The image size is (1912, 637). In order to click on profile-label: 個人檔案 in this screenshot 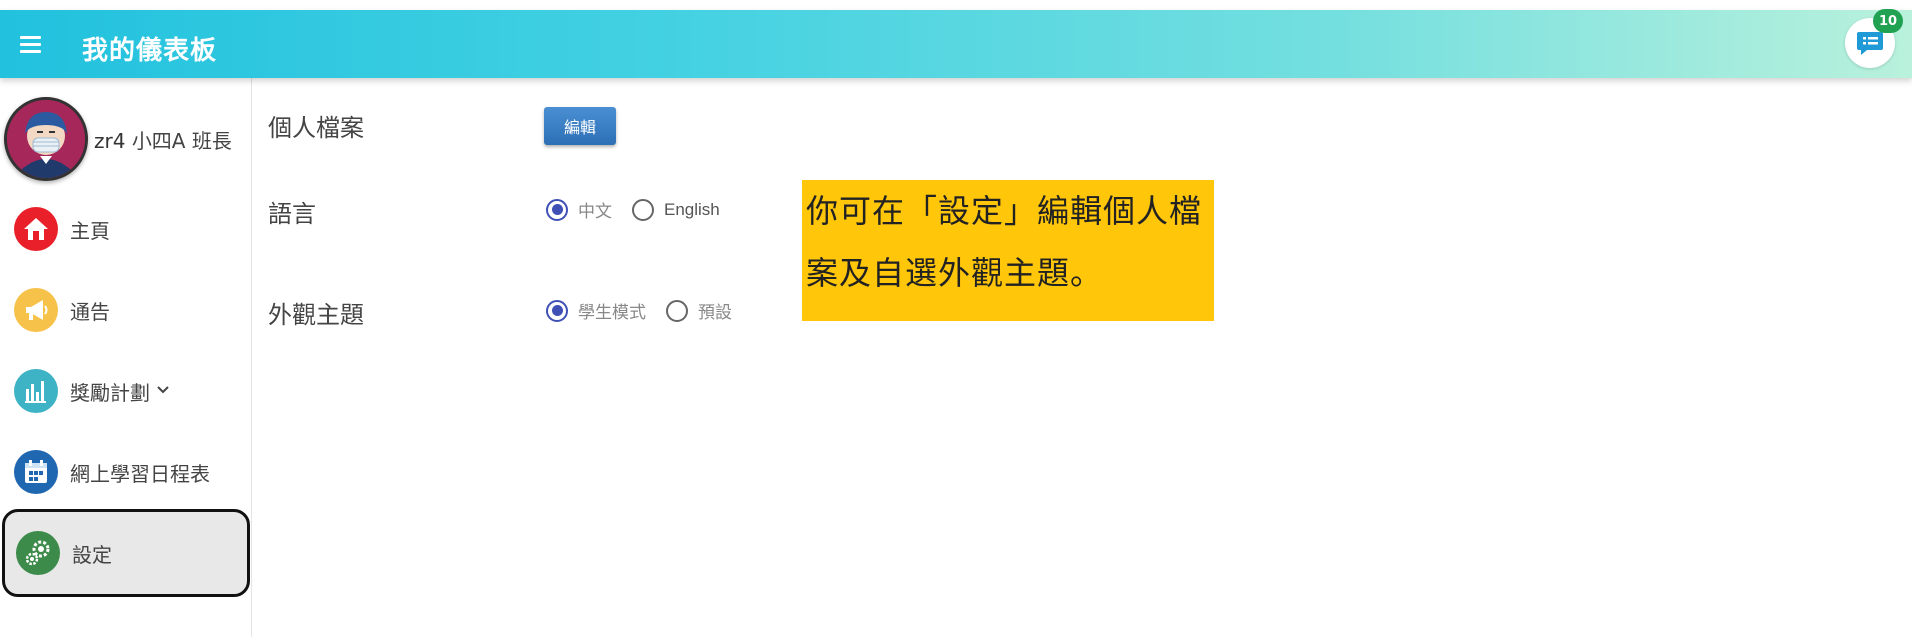, I will do `click(316, 128)`.